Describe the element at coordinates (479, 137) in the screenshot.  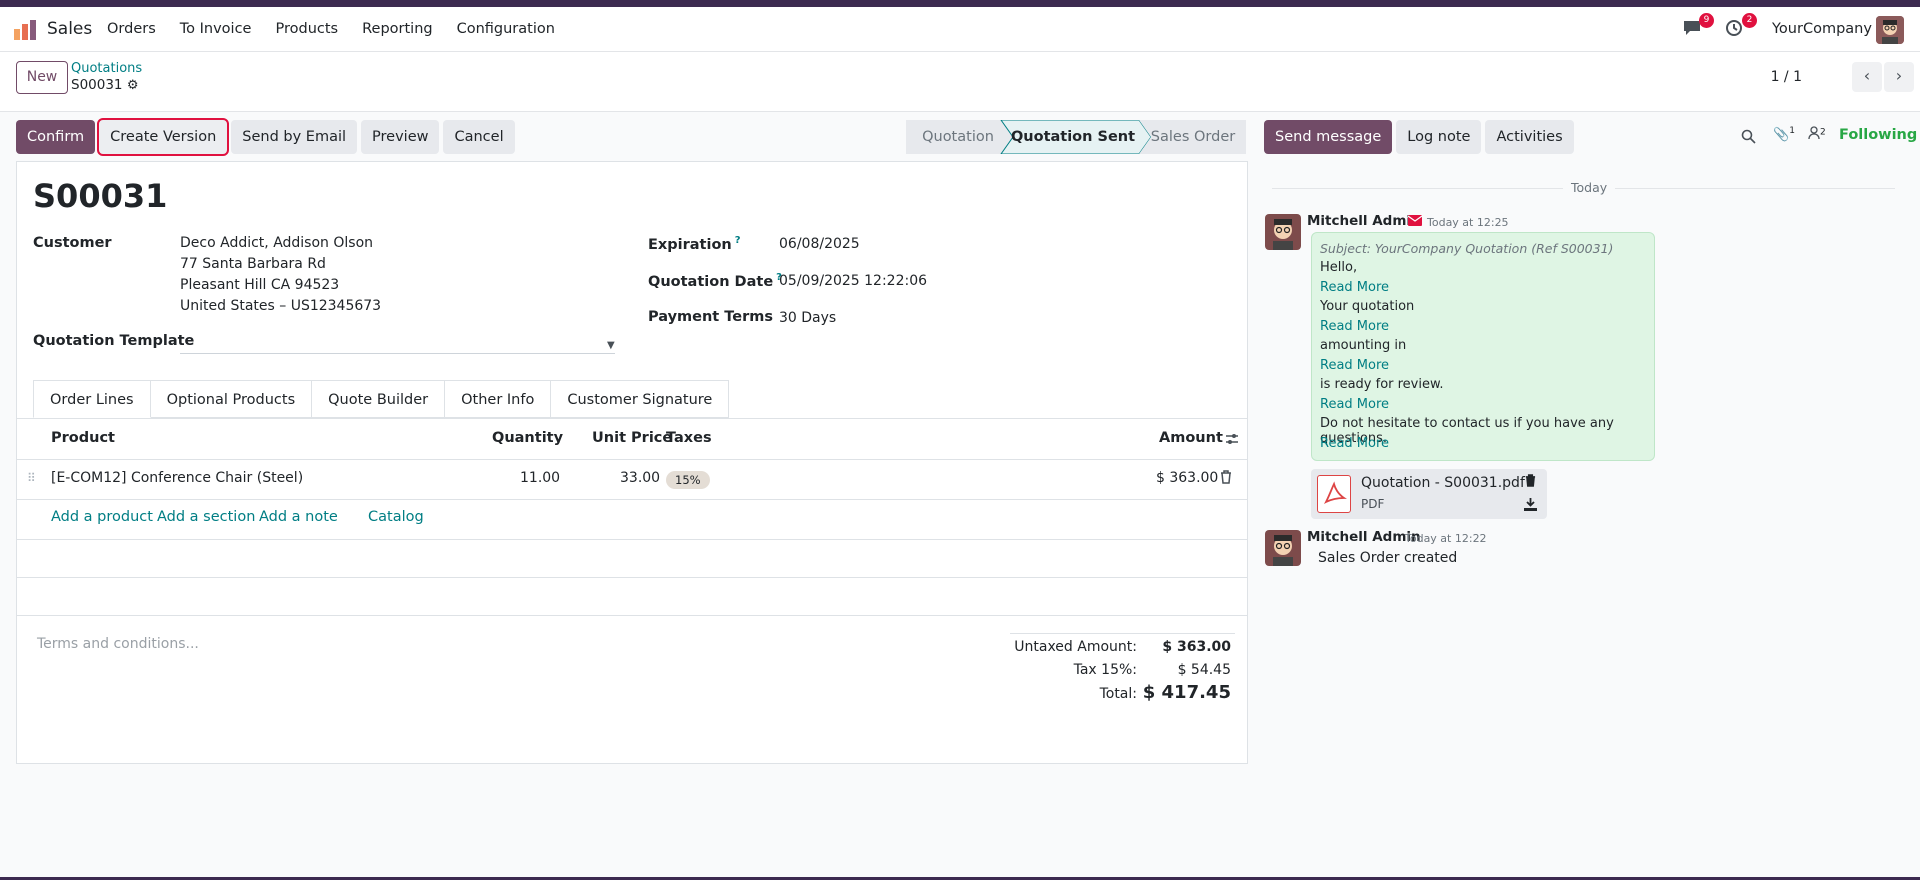
I see `cancel-button: Cancel` at that location.